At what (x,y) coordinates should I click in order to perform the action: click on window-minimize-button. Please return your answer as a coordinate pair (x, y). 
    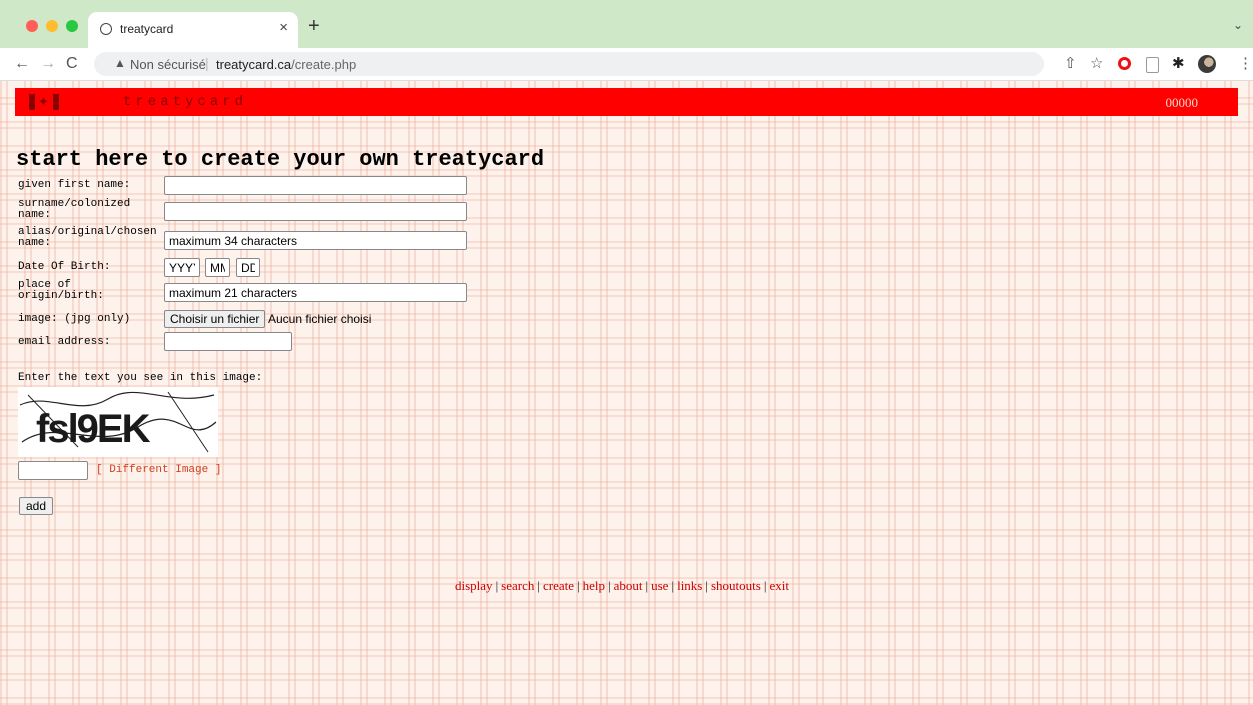
    Looking at the image, I should click on (52, 26).